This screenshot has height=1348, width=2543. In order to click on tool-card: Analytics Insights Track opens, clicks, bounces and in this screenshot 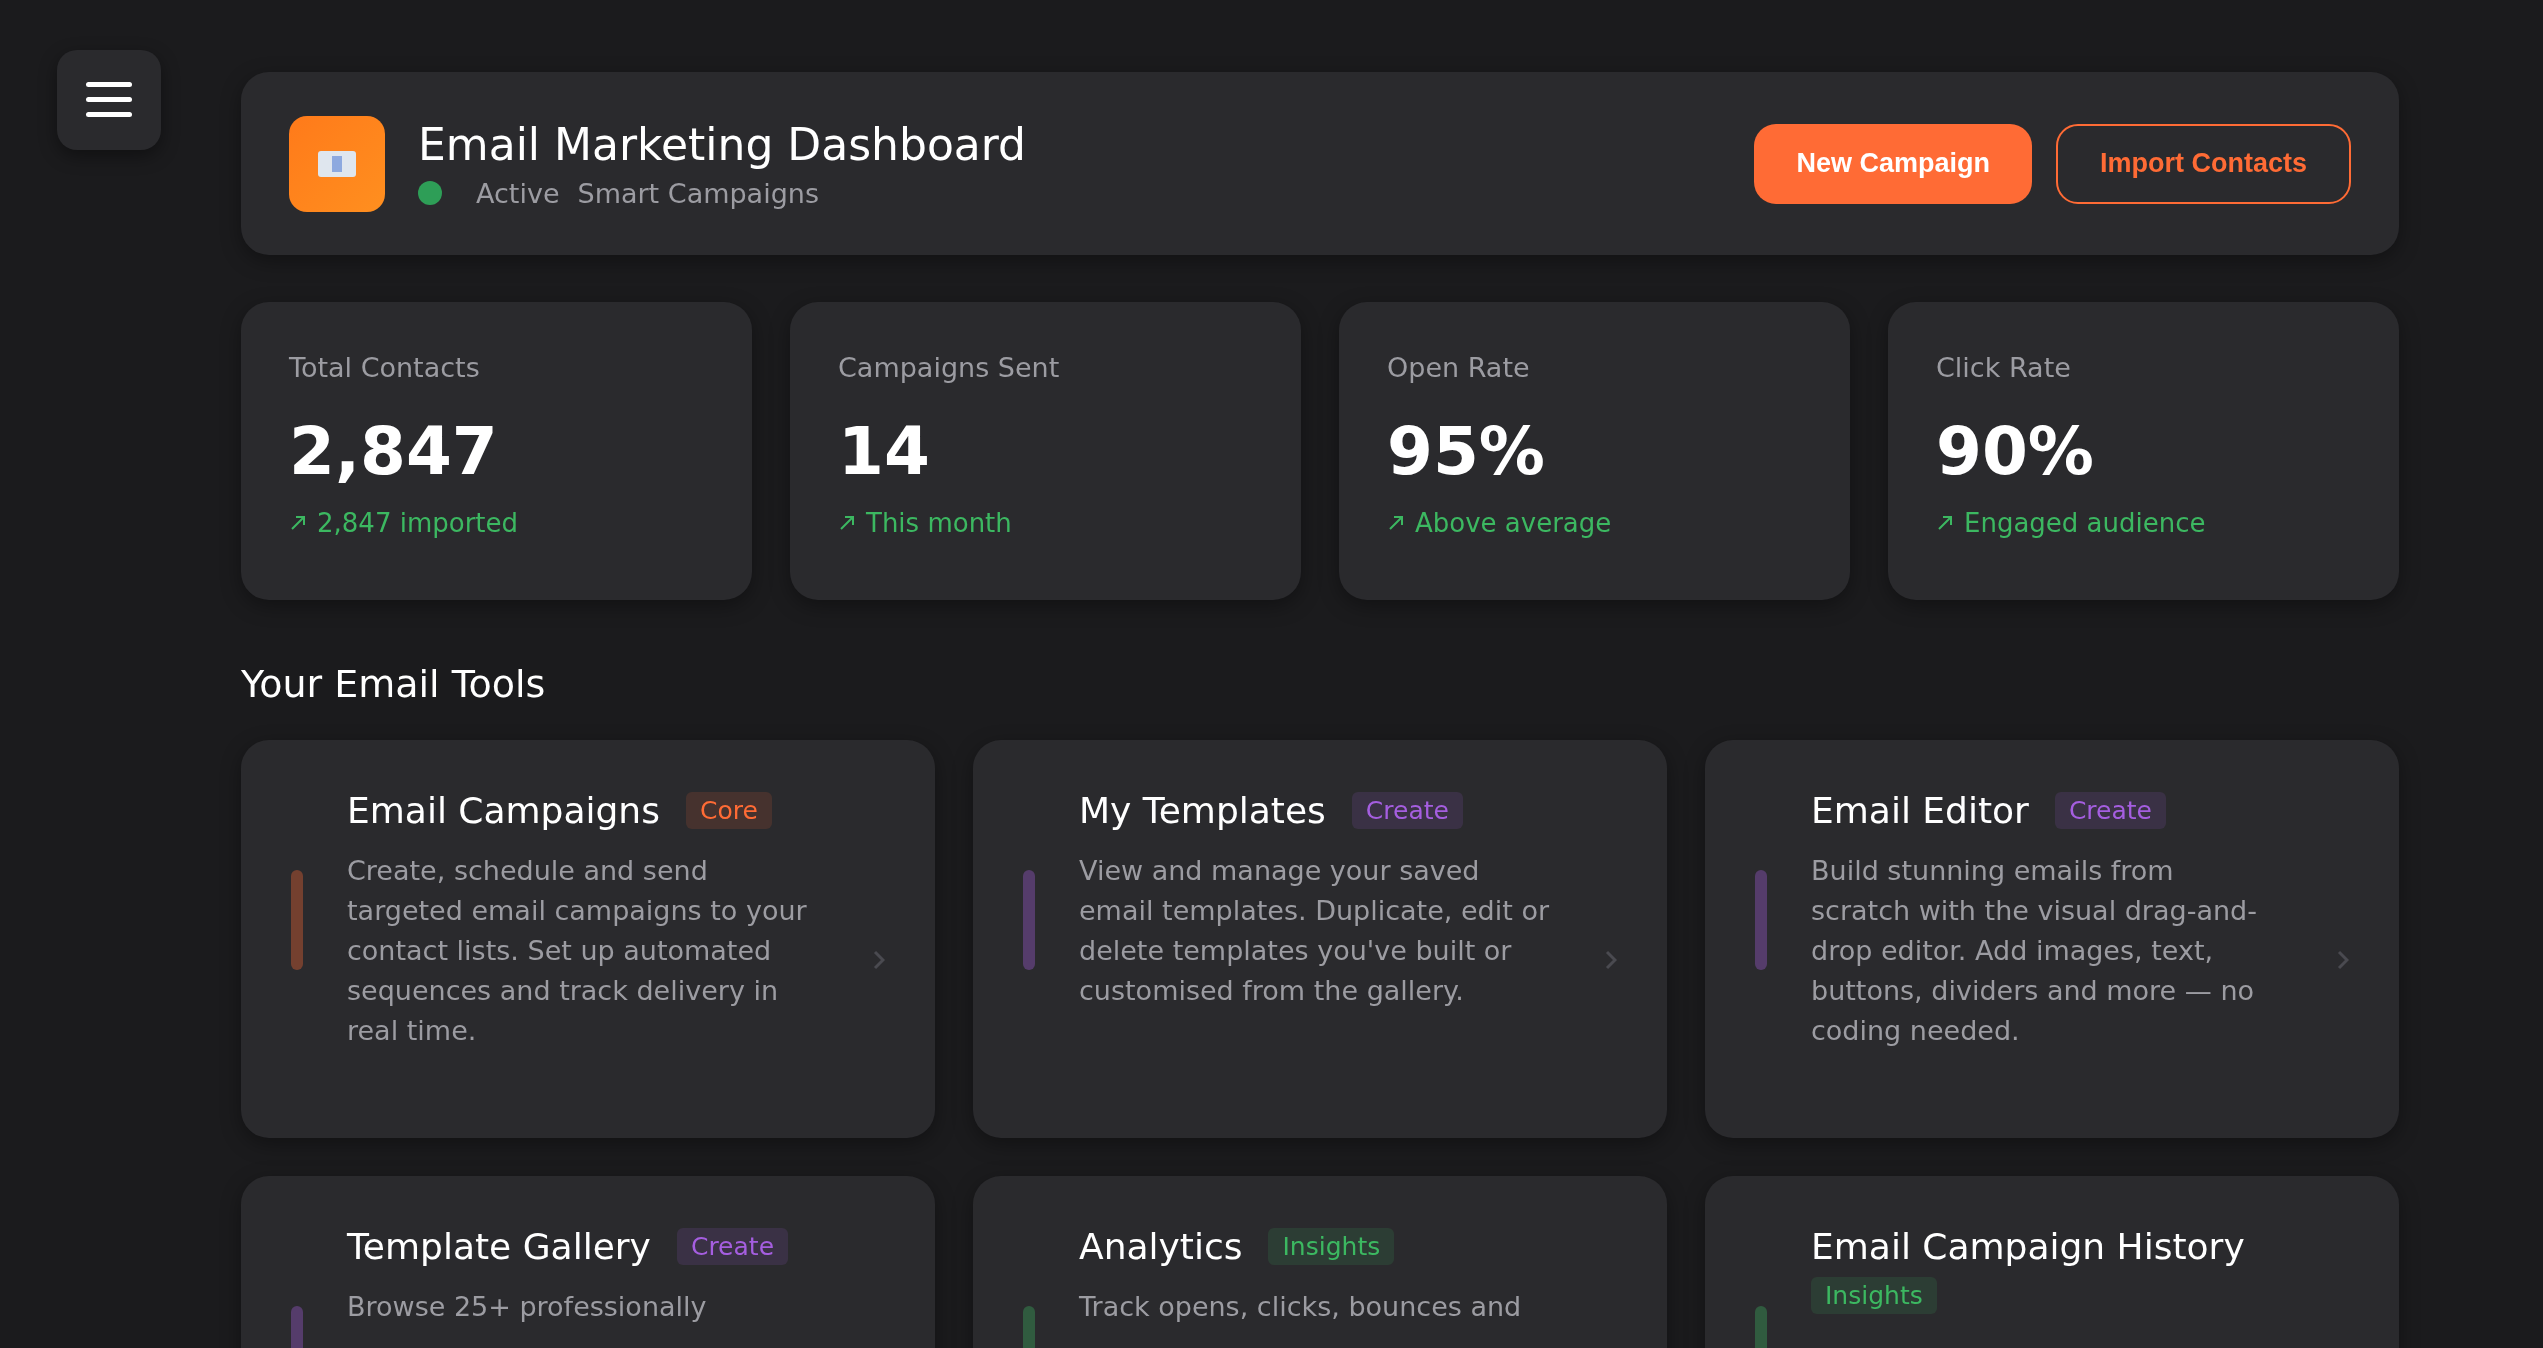, I will do `click(1320, 1262)`.